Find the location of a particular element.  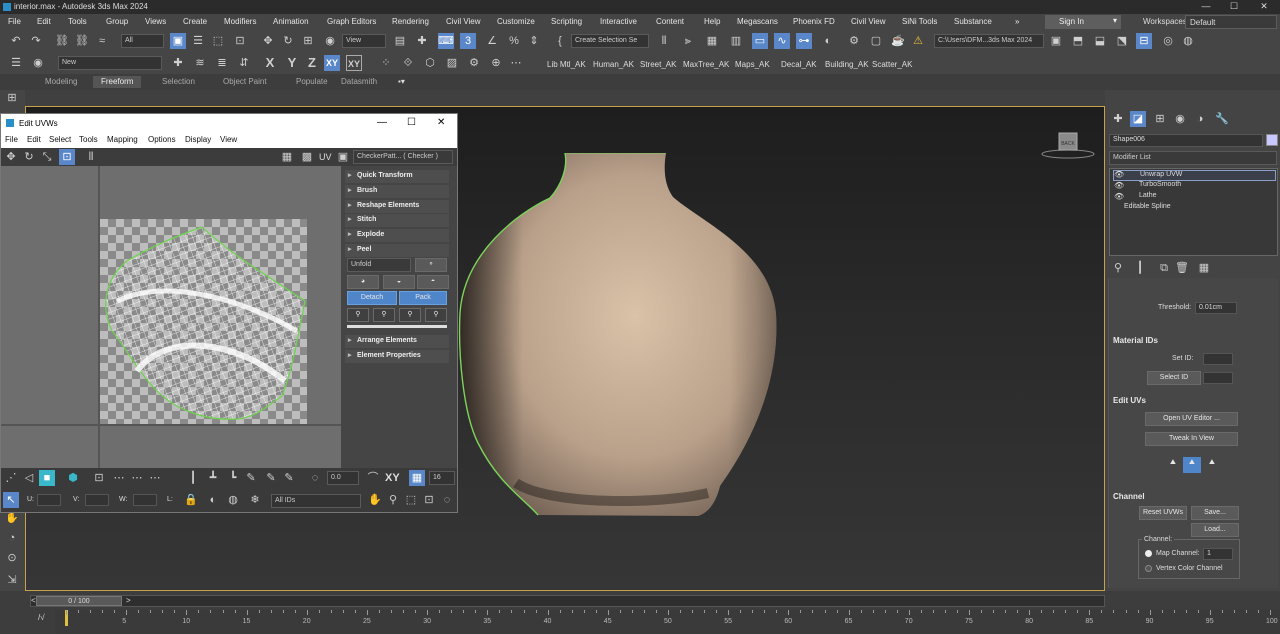

uv-menu-edit: Edit is located at coordinates (34, 139).